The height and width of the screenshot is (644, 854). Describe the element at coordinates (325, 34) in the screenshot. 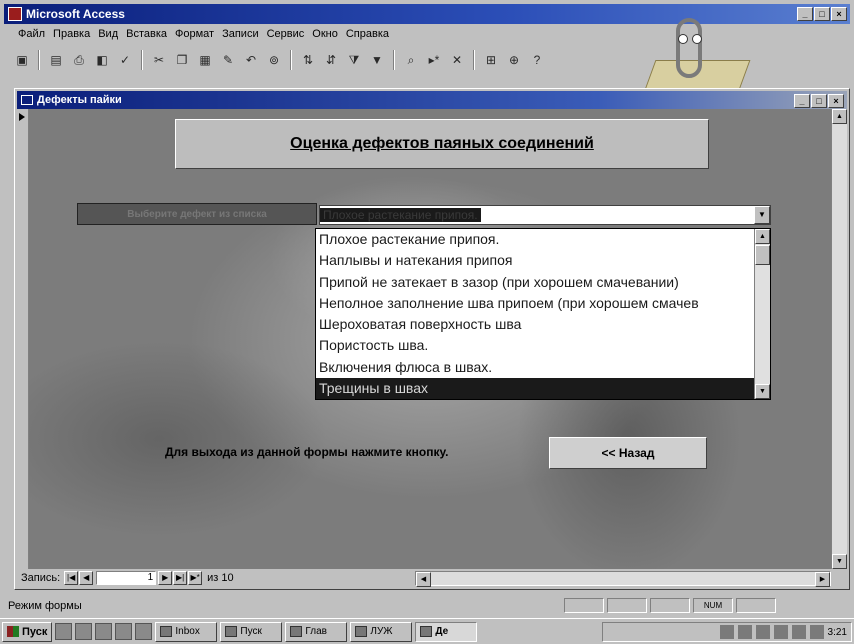

I see `menu-window: Окно` at that location.